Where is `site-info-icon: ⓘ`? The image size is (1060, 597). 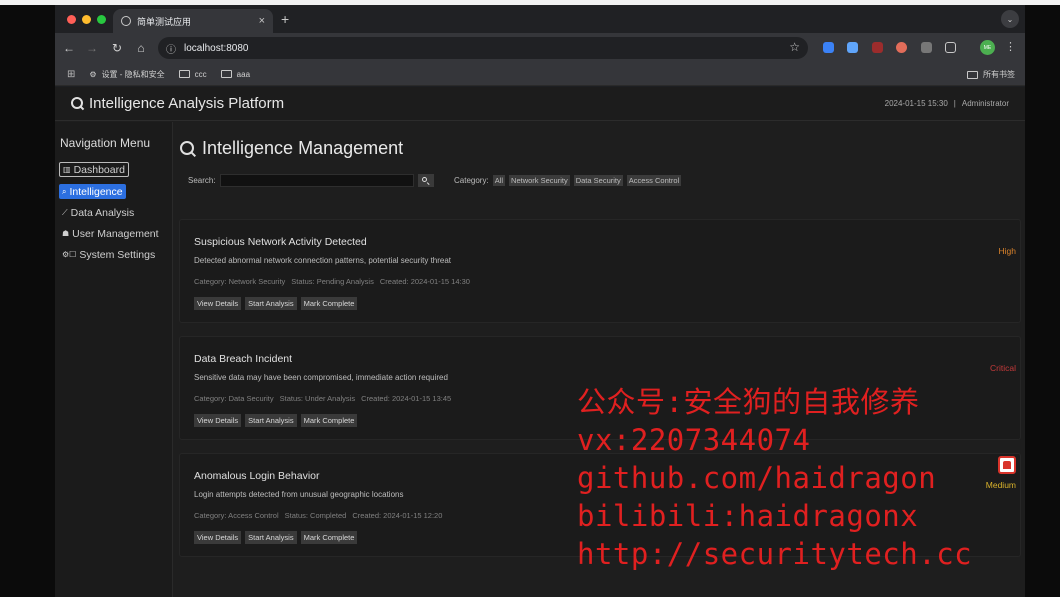 site-info-icon: ⓘ is located at coordinates (171, 48).